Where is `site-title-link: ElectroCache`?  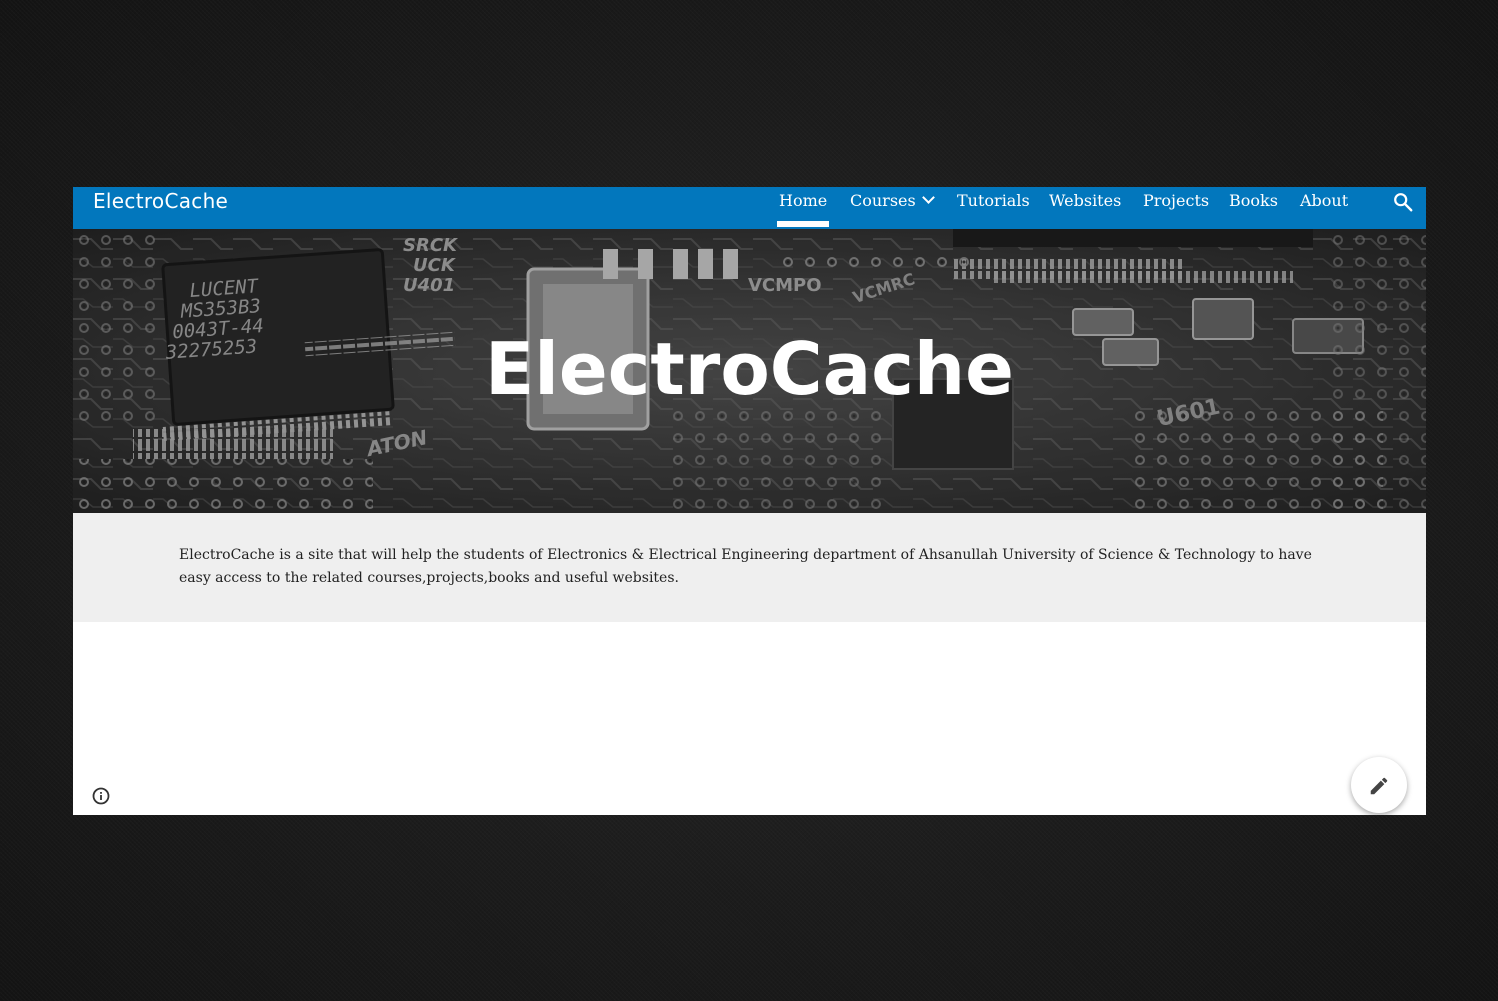 site-title-link: ElectroCache is located at coordinates (160, 201).